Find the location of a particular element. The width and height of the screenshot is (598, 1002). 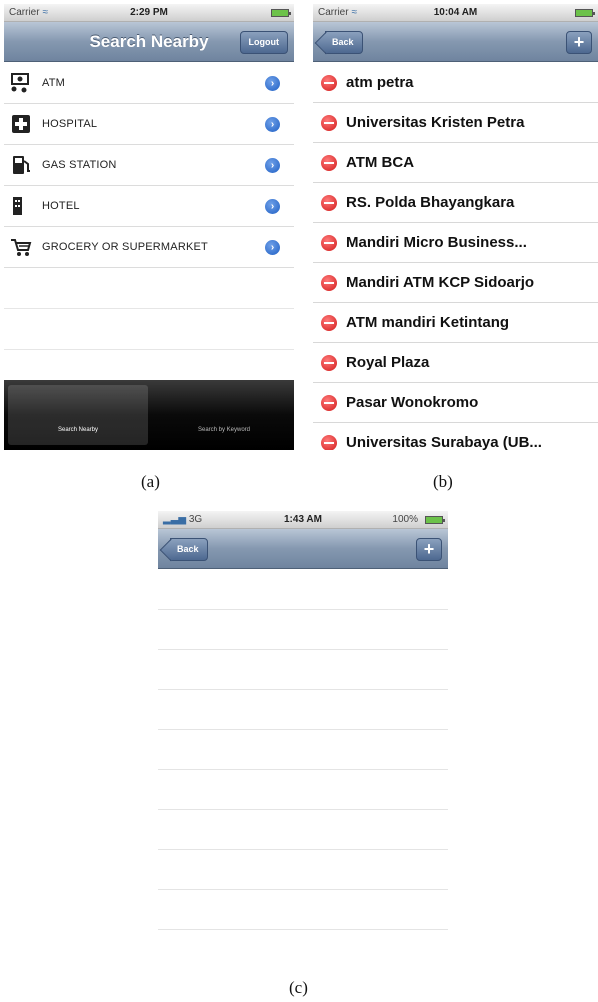

list-item-gas-station: GAS STATION › is located at coordinates (149, 165).